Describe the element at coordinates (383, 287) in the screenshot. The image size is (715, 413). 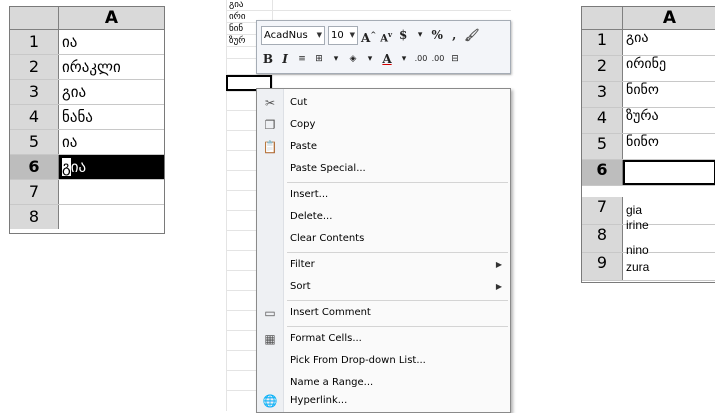
I see `menu-item-sort: Sort ▶` at that location.